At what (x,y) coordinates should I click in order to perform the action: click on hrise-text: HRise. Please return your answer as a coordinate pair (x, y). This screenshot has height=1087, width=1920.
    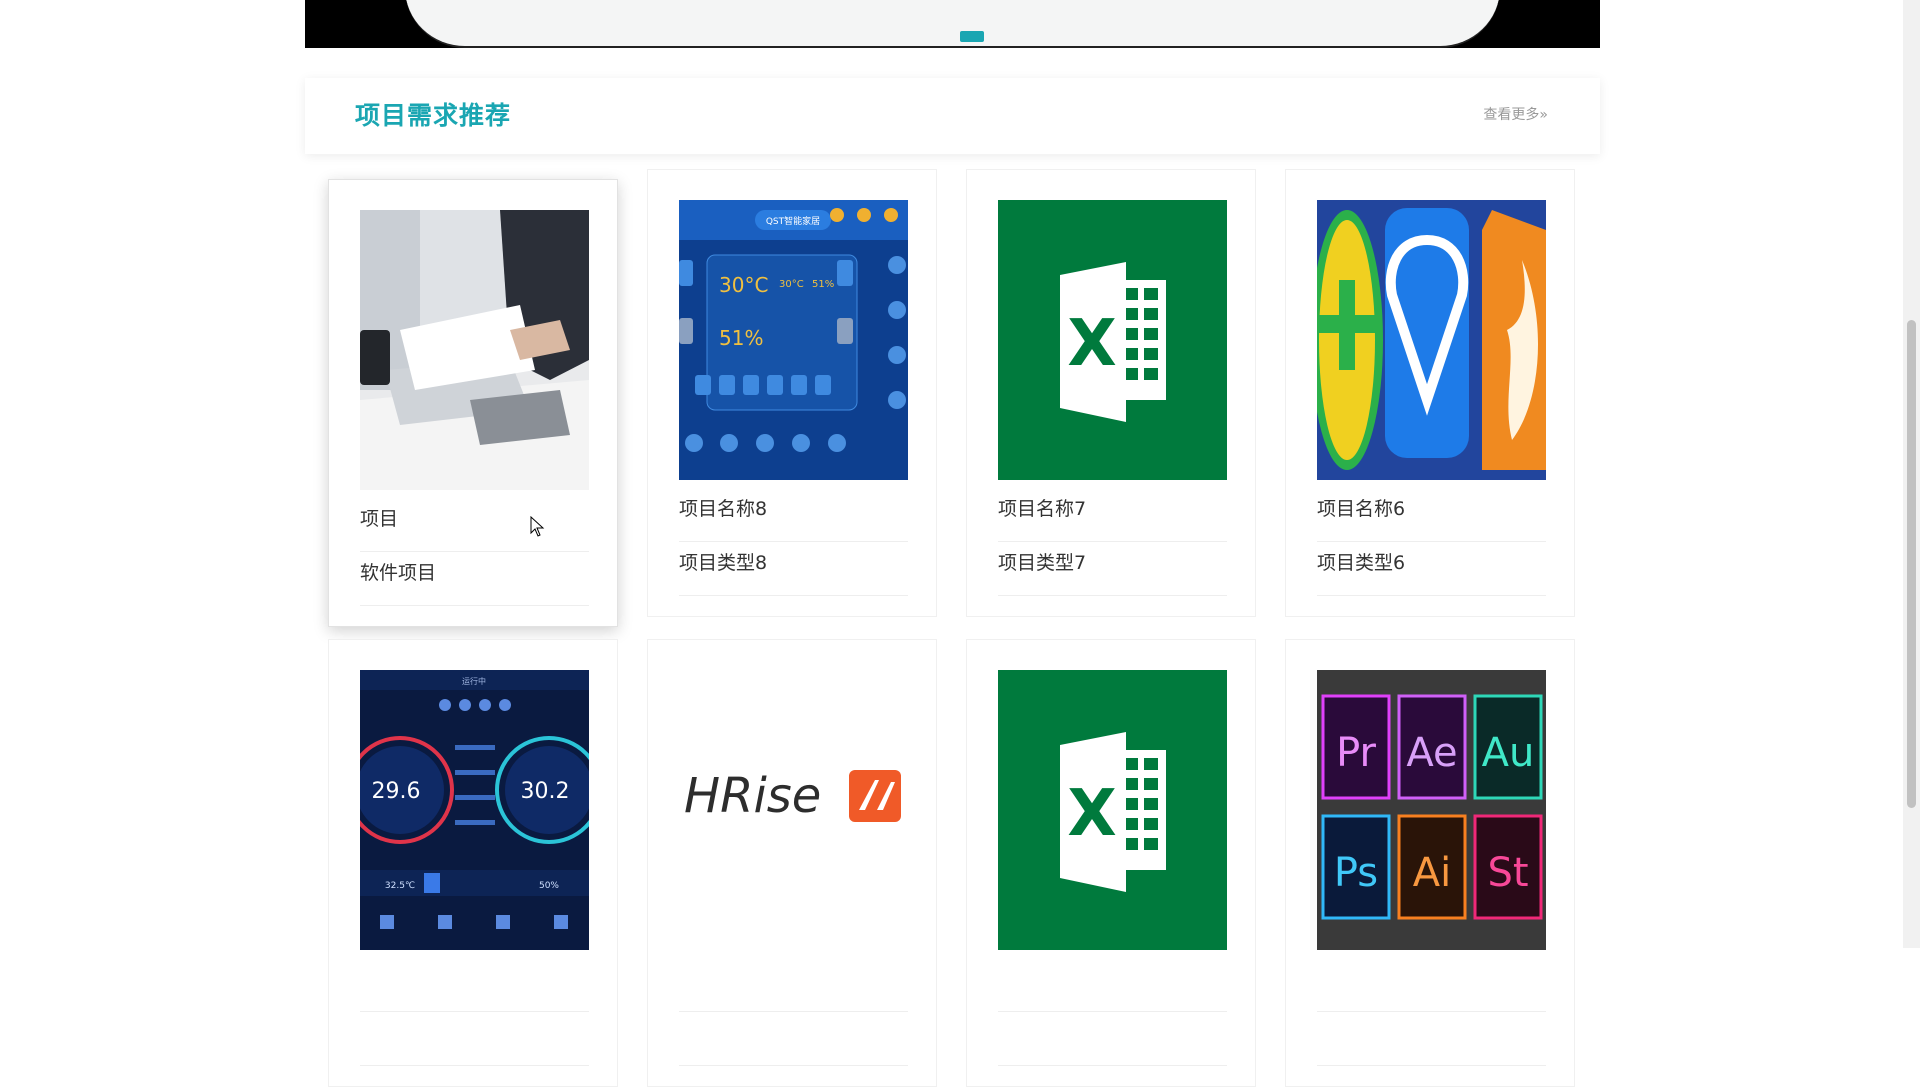
    Looking at the image, I should click on (752, 796).